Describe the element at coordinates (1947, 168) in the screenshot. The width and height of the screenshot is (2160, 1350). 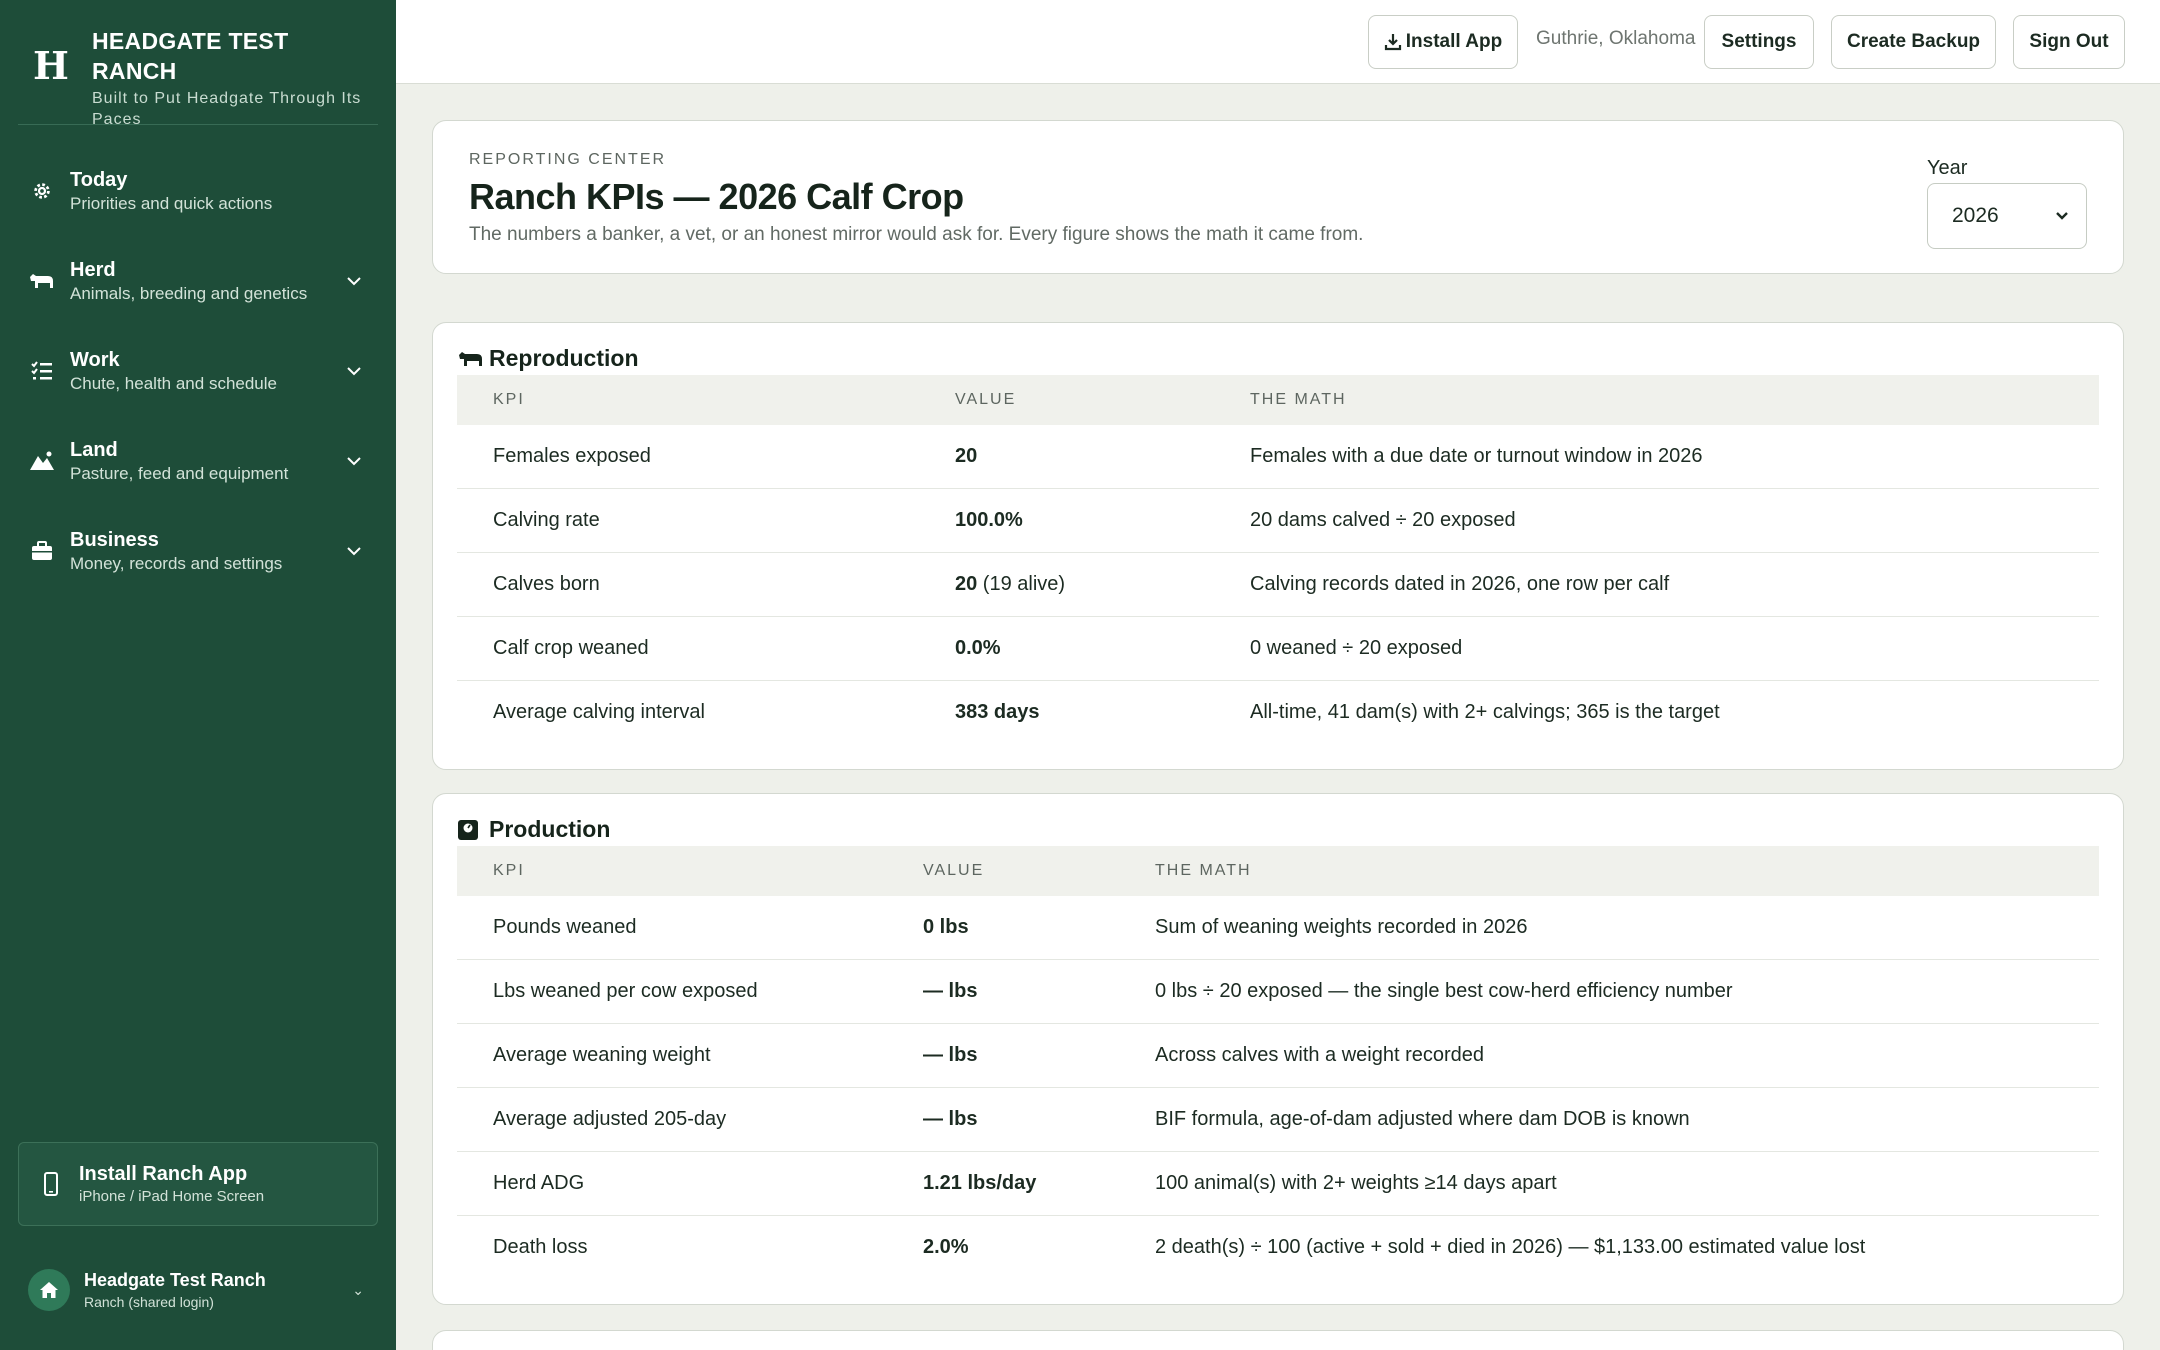
I see `year-label: Year` at that location.